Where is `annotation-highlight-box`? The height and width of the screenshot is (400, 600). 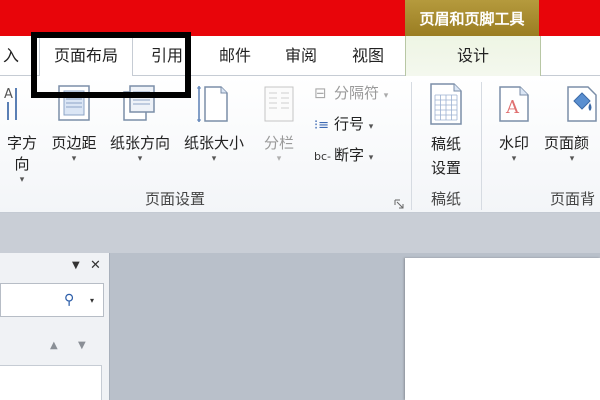
annotation-highlight-box is located at coordinates (111, 65).